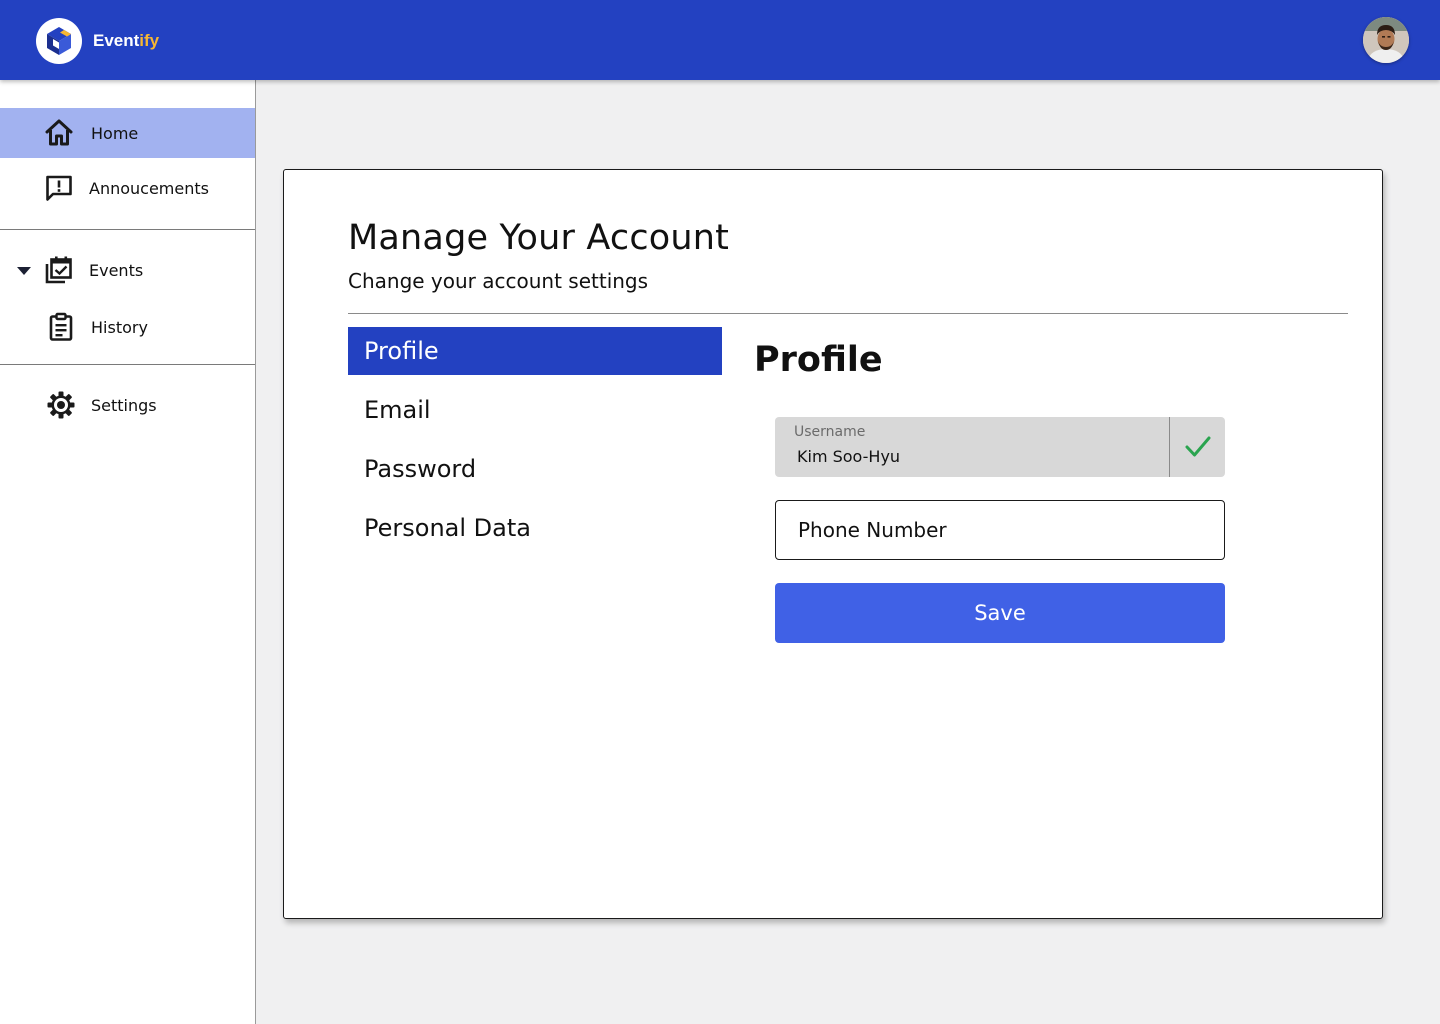 This screenshot has height=1024, width=1440. What do you see at coordinates (830, 432) in the screenshot?
I see `username-label: Username` at bounding box center [830, 432].